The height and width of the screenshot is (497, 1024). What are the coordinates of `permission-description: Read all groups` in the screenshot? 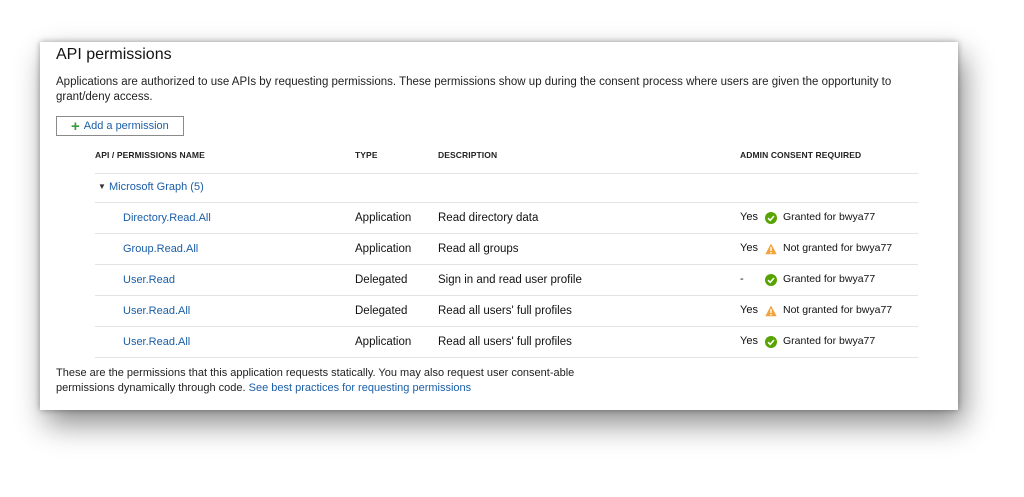 It's located at (478, 249).